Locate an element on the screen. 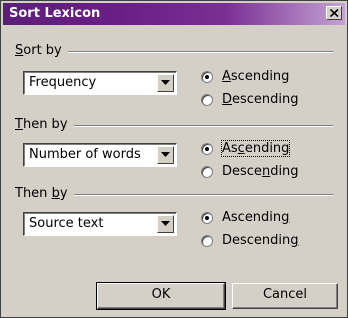 This screenshot has height=318, width=348. then-by-2-dropdown-button is located at coordinates (165, 224).